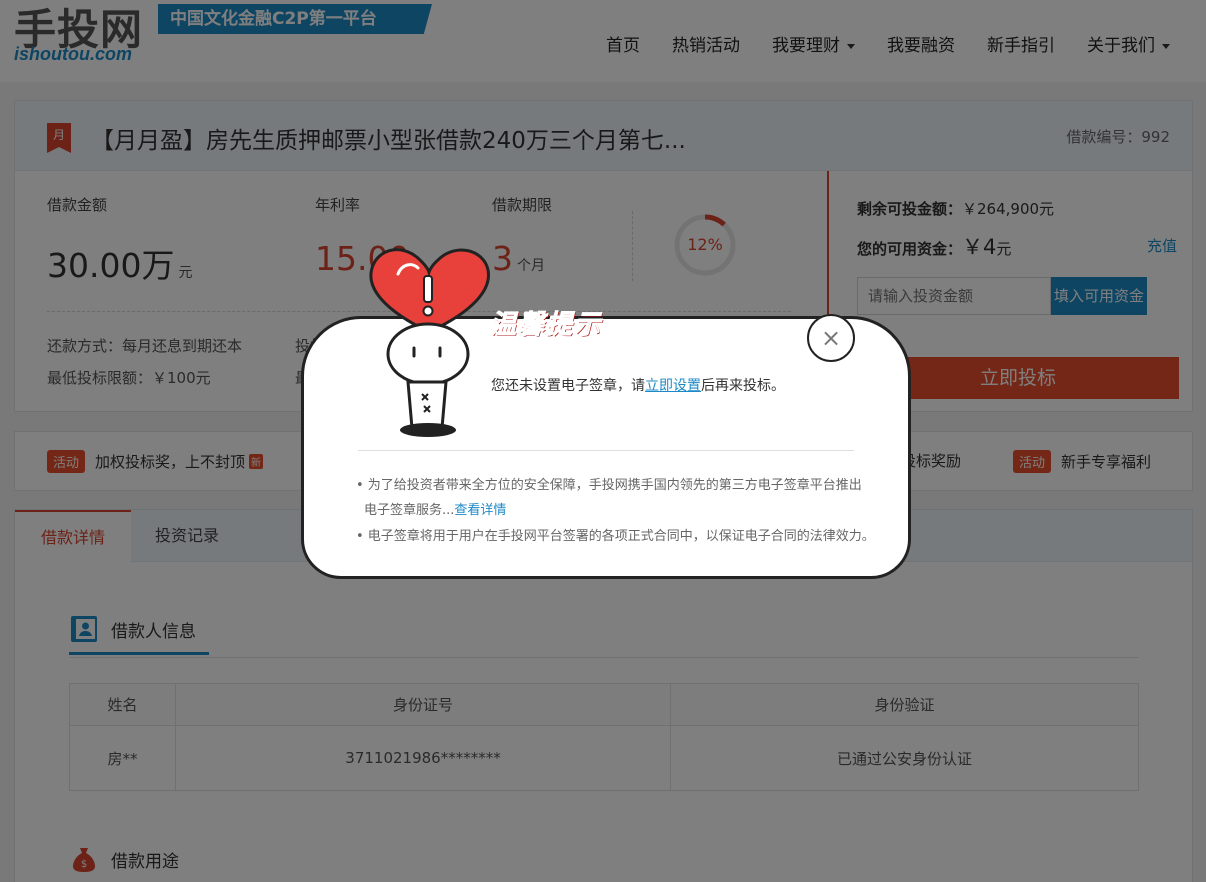  Describe the element at coordinates (480, 510) in the screenshot. I see `view-details-link: 查看详情` at that location.